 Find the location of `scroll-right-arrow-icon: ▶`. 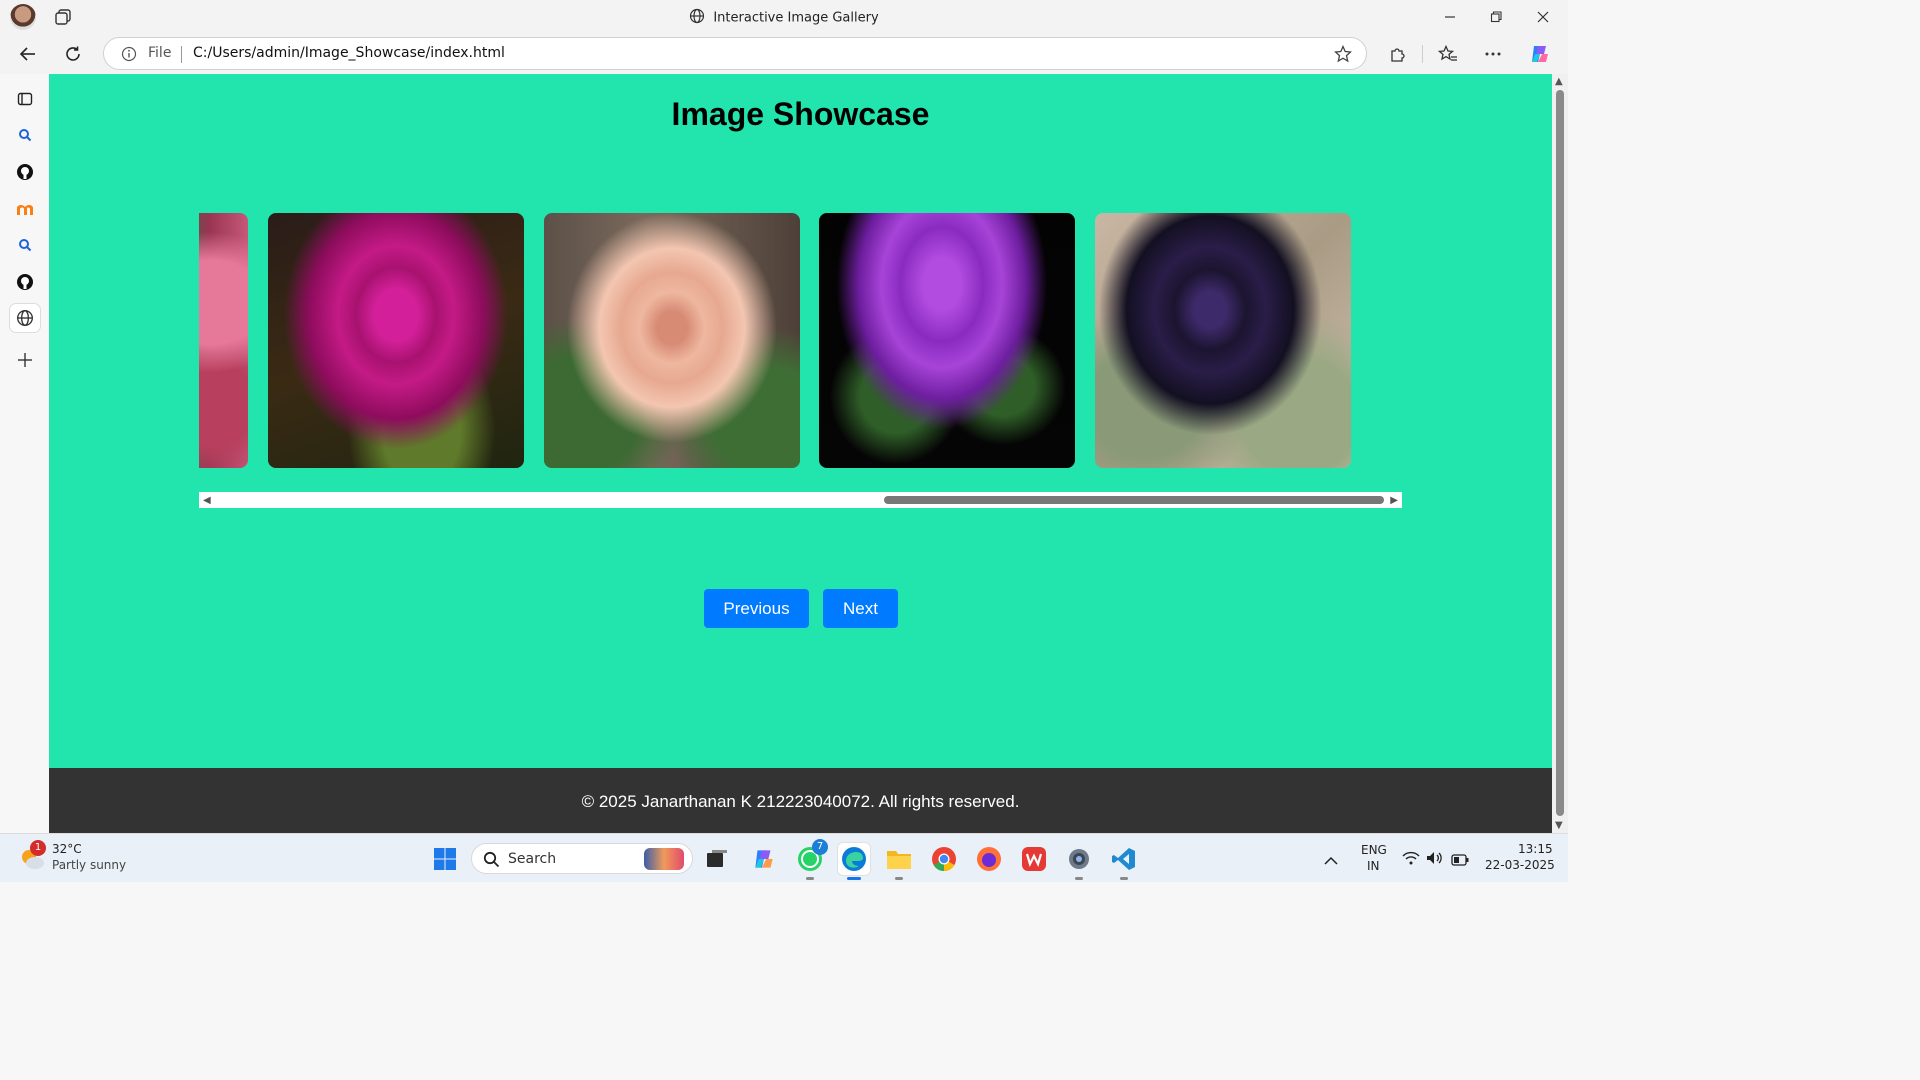

scroll-right-arrow-icon: ▶ is located at coordinates (1394, 500).